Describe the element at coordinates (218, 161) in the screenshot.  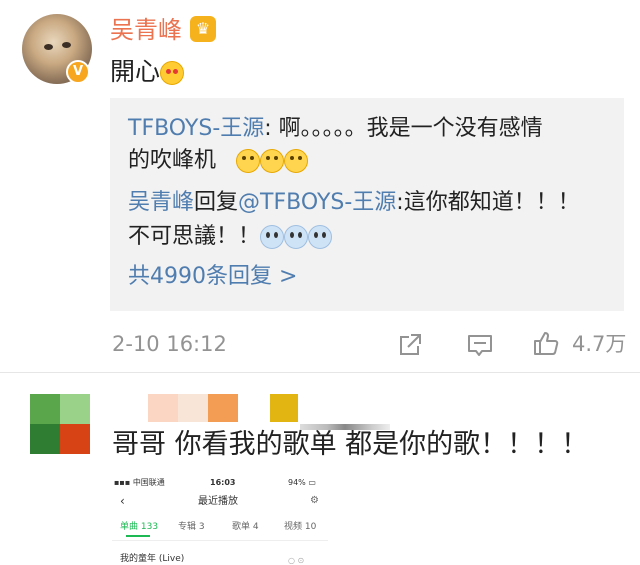
I see `reply-line: 的吹峰机` at that location.